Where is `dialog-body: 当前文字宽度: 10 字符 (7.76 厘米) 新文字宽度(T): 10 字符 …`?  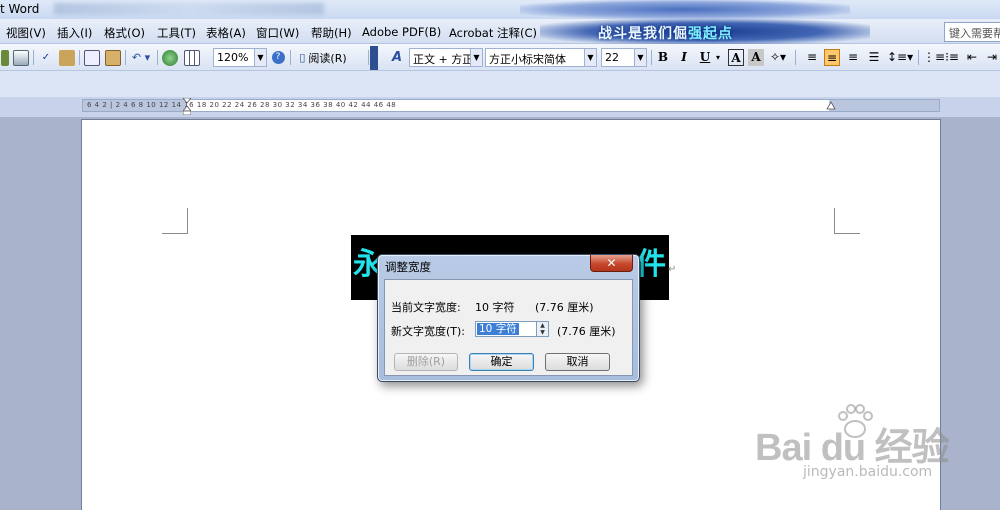
dialog-body: 当前文字宽度: 10 字符 (7.76 厘米) 新文字宽度(T): 10 字符 … is located at coordinates (508, 327).